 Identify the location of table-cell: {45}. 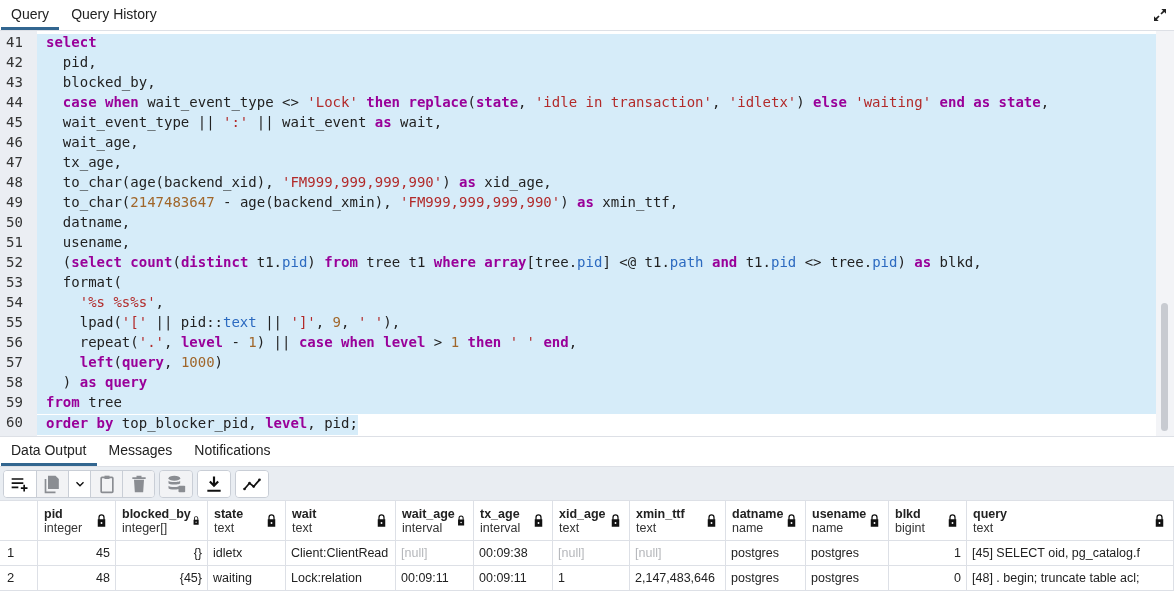
(162, 578).